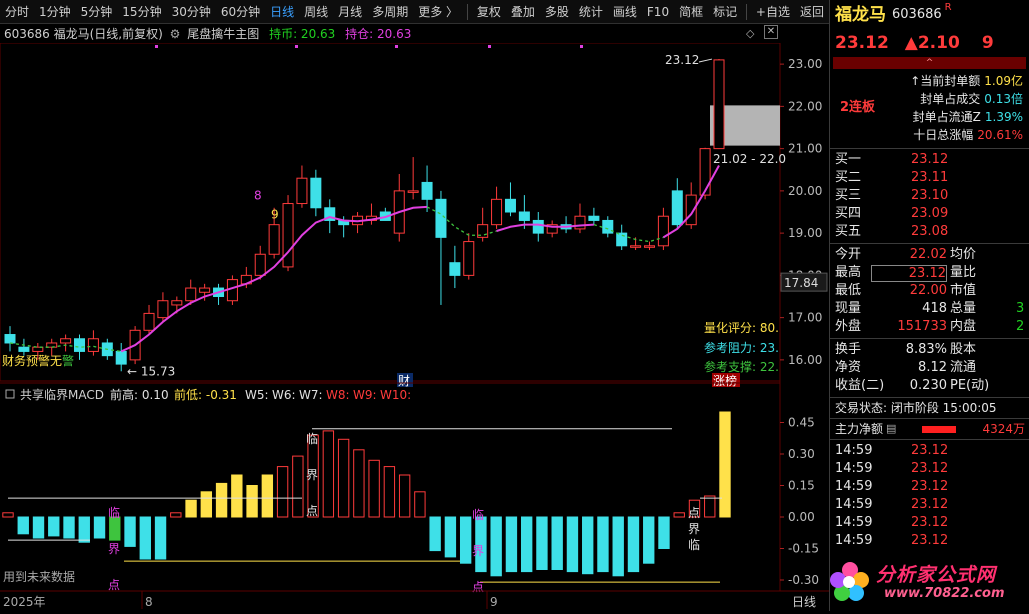 The height and width of the screenshot is (614, 1029). I want to click on toolbar-btn-13: 多股, so click(557, 12).